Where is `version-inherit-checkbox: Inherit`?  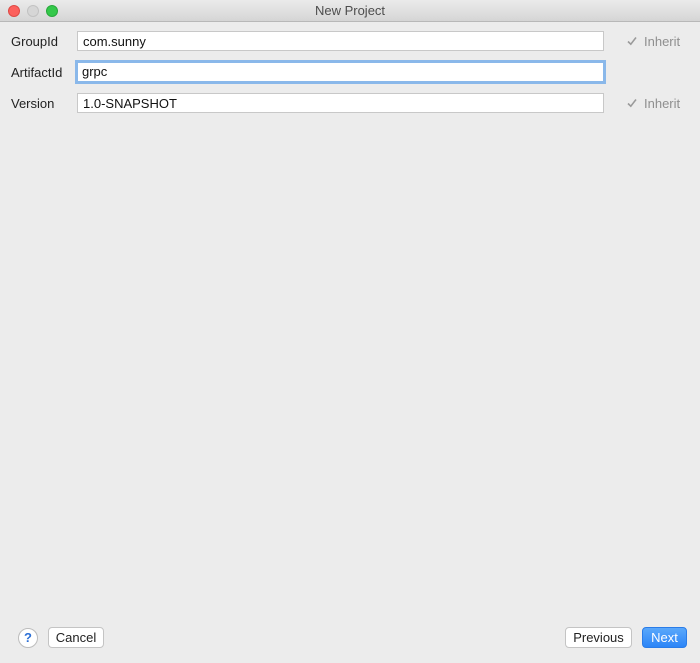 version-inherit-checkbox: Inherit is located at coordinates (653, 103).